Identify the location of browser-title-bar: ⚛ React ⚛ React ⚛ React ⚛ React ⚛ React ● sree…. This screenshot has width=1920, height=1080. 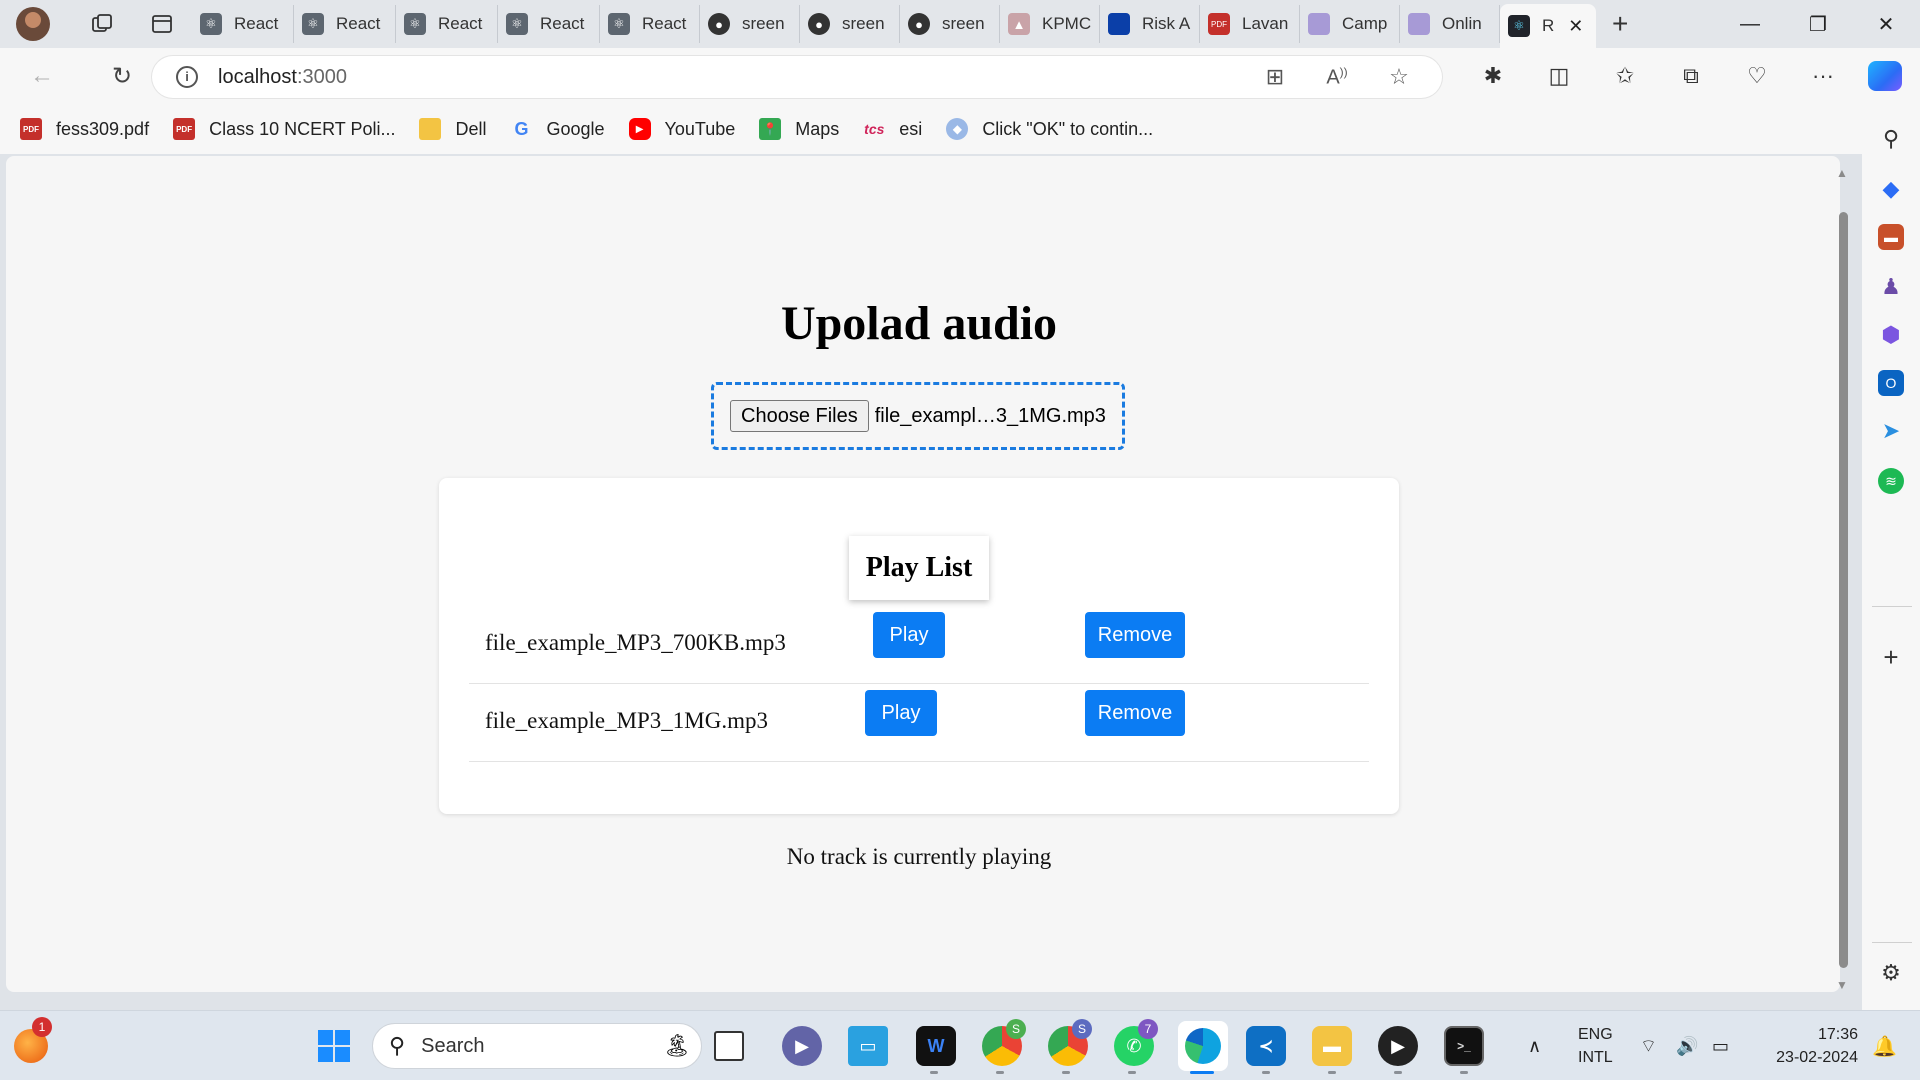
(960, 24).